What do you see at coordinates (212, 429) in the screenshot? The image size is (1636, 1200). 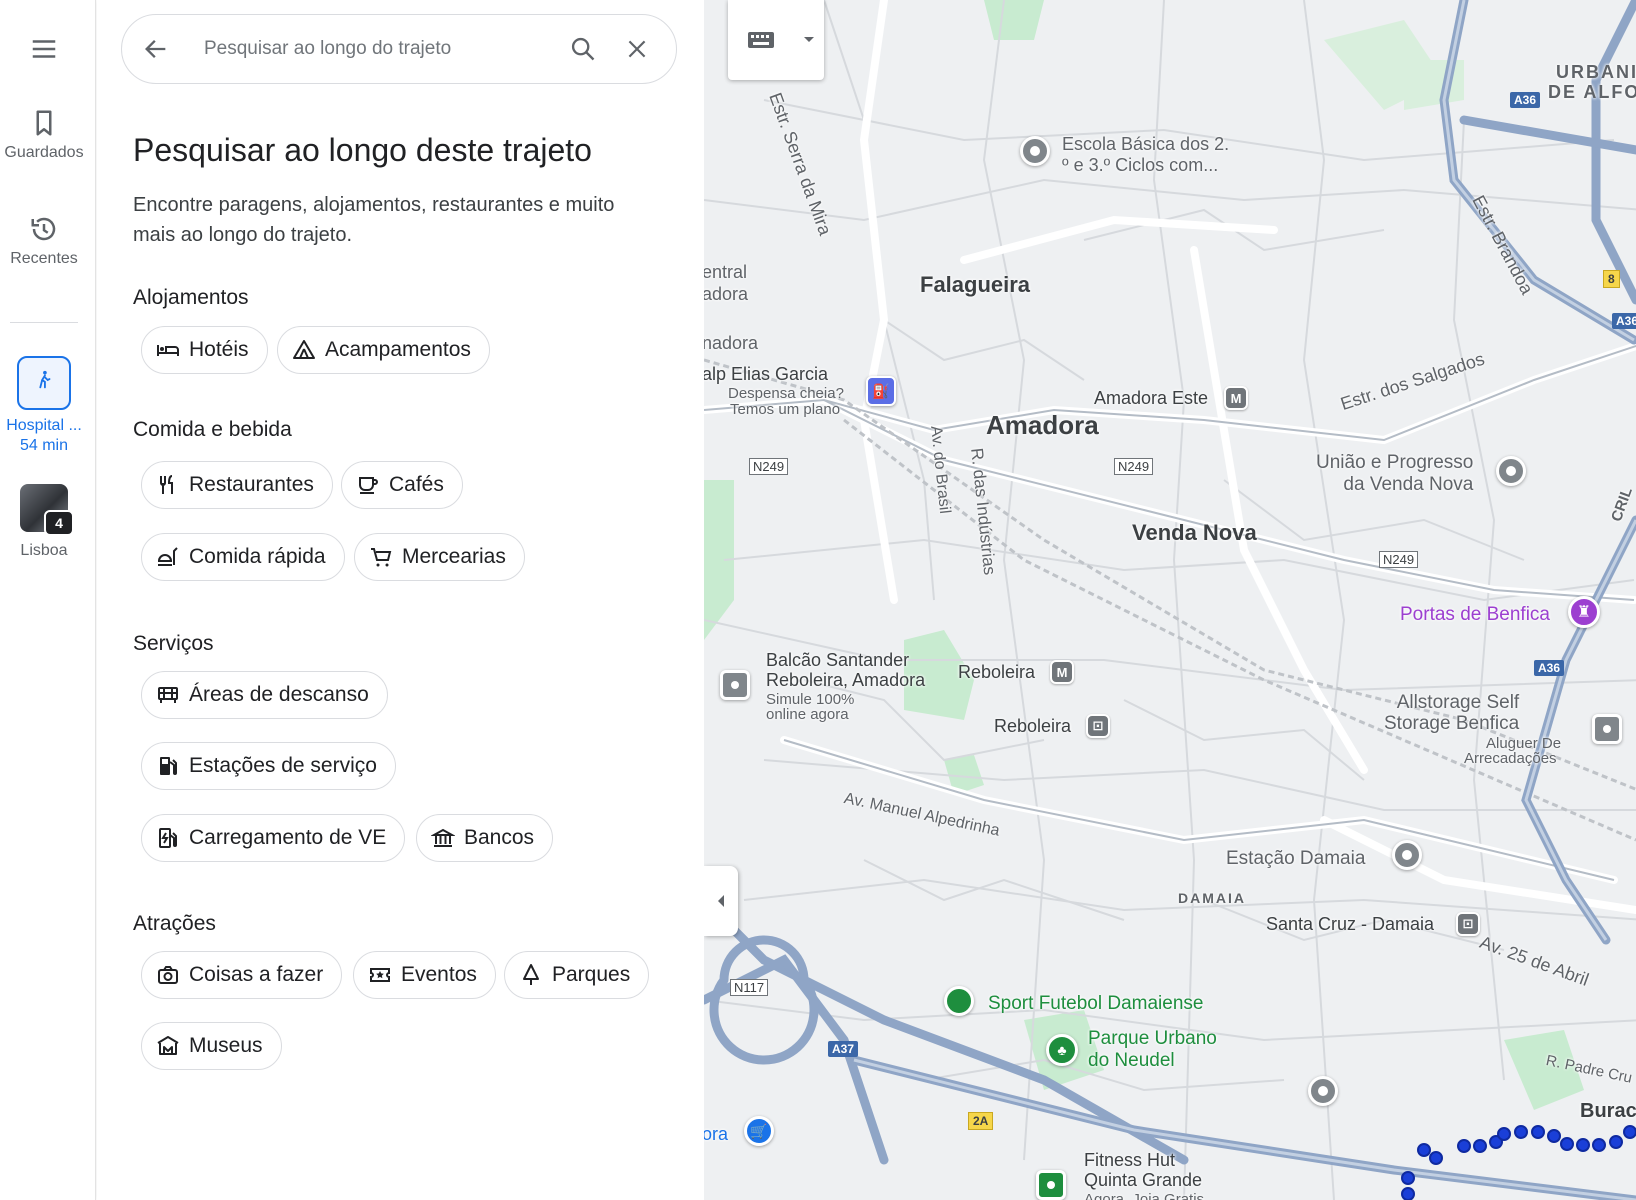 I see `section-title-food: Comida e bebida` at bounding box center [212, 429].